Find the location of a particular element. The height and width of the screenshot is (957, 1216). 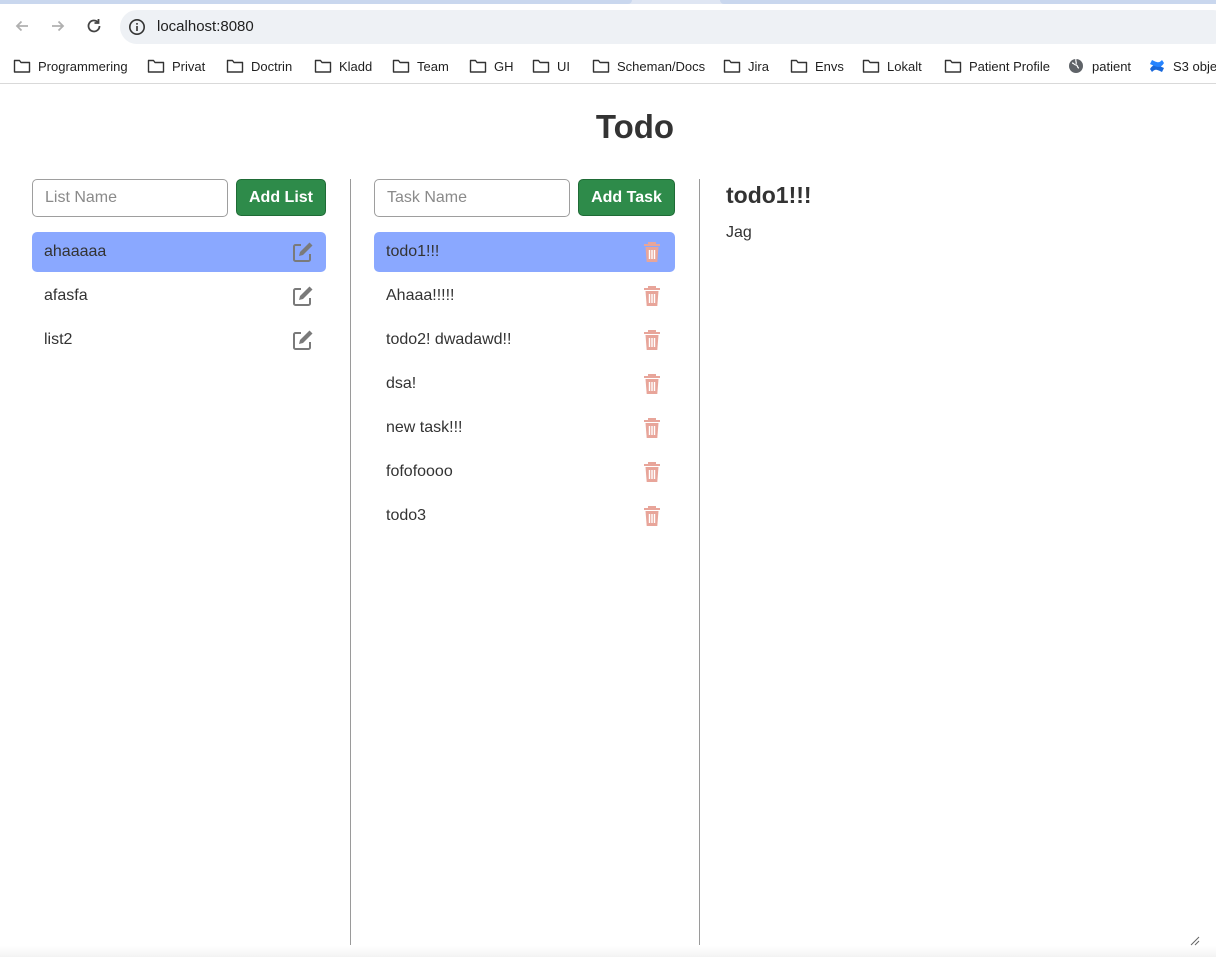

info-icon is located at coordinates (137, 27).